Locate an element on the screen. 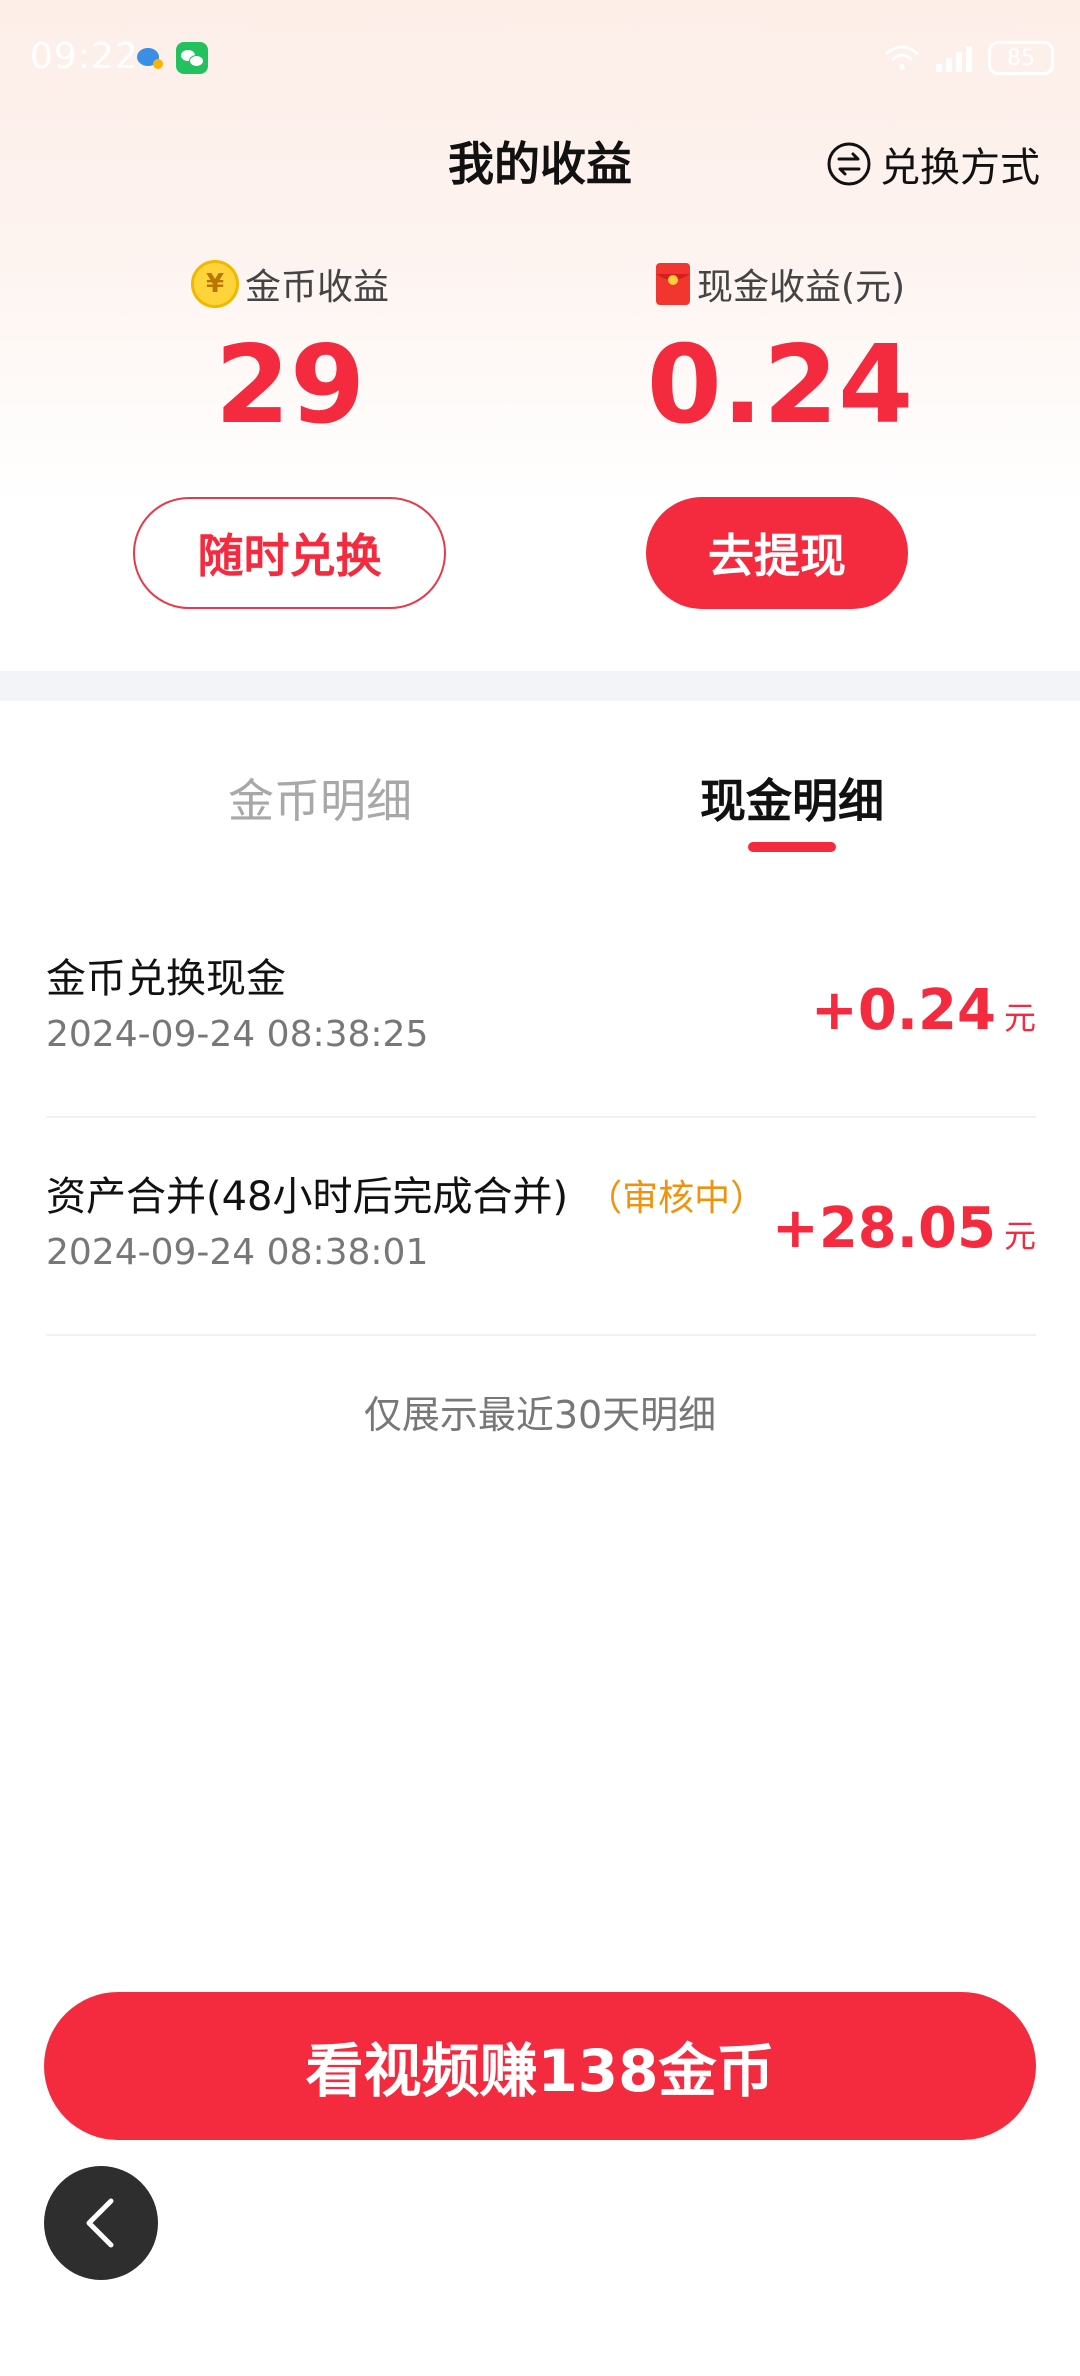 This screenshot has height=2376, width=1080. record-amount: +28.05 元 is located at coordinates (904, 1228).